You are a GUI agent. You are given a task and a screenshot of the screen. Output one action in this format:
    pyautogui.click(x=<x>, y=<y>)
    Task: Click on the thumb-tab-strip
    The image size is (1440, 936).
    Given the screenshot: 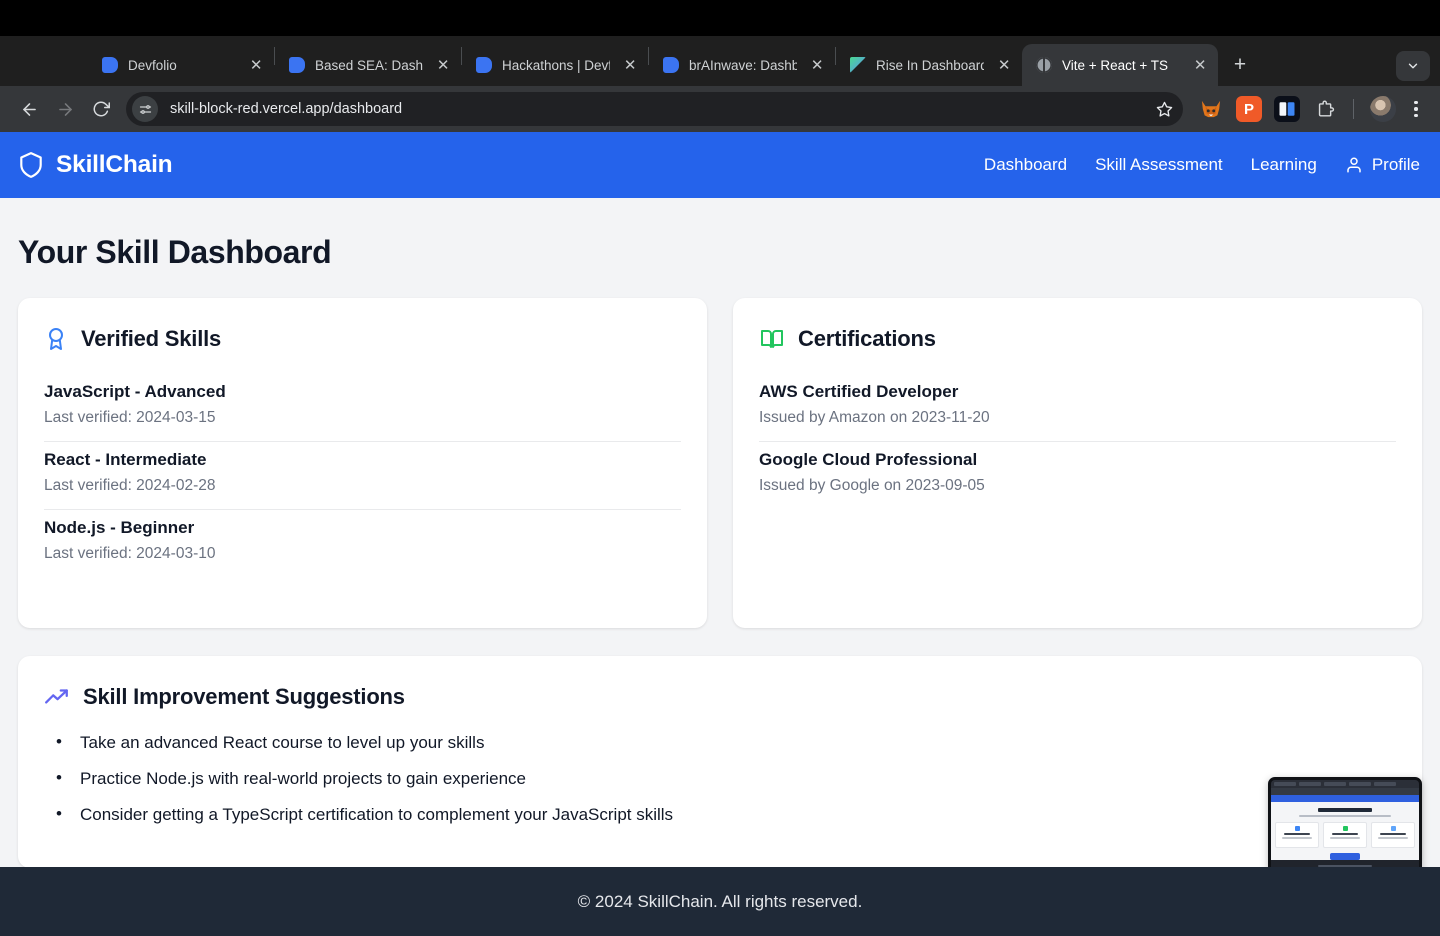 What is the action you would take?
    pyautogui.click(x=1345, y=784)
    